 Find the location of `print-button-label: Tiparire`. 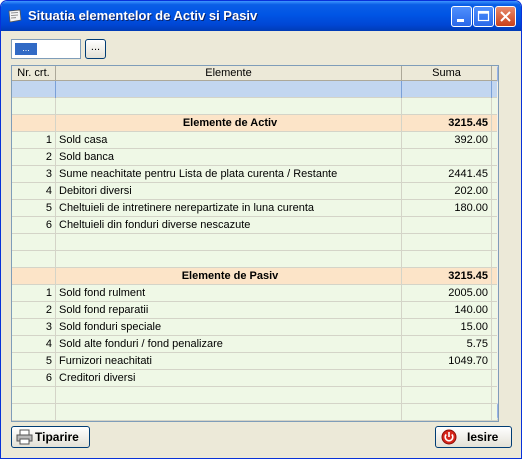

print-button-label: Tiparire is located at coordinates (57, 437).